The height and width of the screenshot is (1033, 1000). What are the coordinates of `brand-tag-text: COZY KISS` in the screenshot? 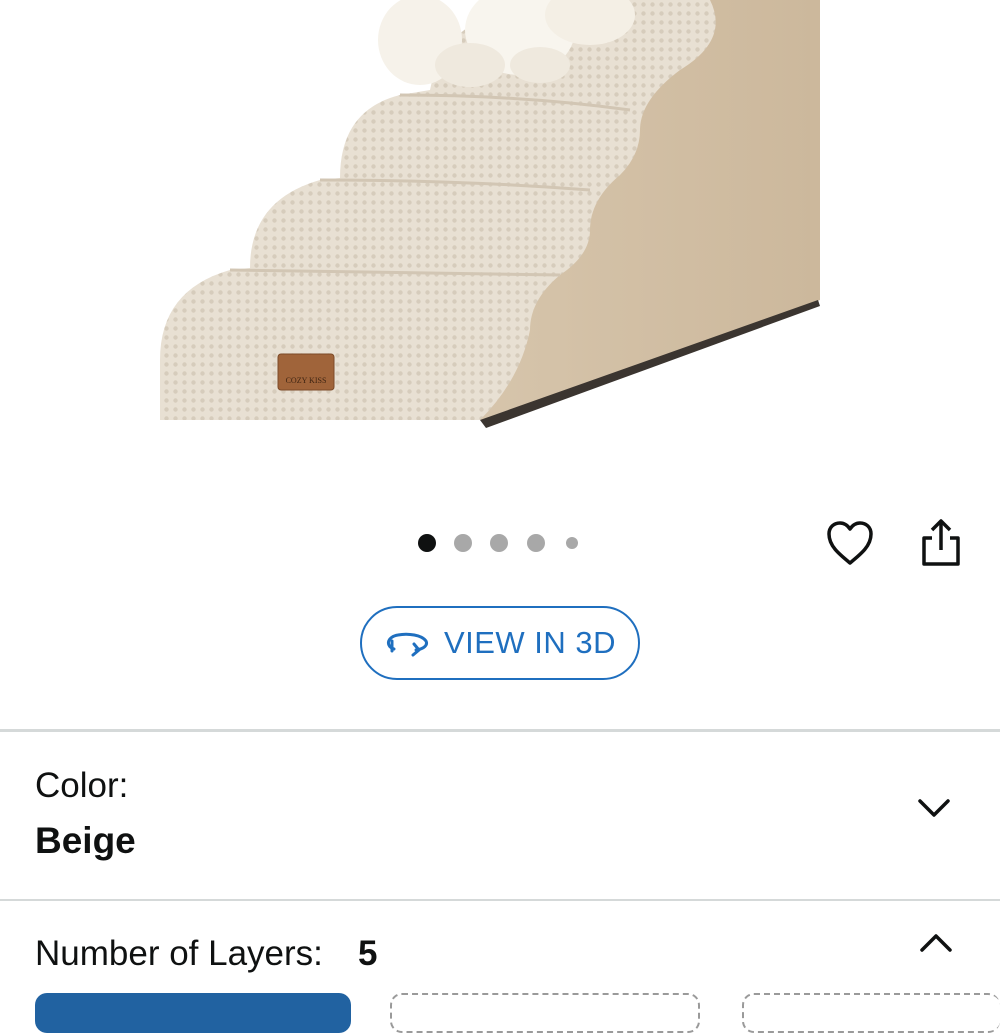 It's located at (306, 380).